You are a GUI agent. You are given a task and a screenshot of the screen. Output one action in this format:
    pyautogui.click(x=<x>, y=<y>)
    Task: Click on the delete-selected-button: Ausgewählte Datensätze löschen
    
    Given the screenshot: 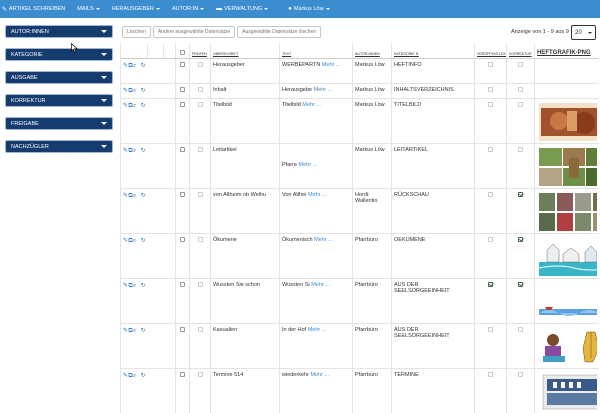 What is the action you would take?
    pyautogui.click(x=279, y=32)
    